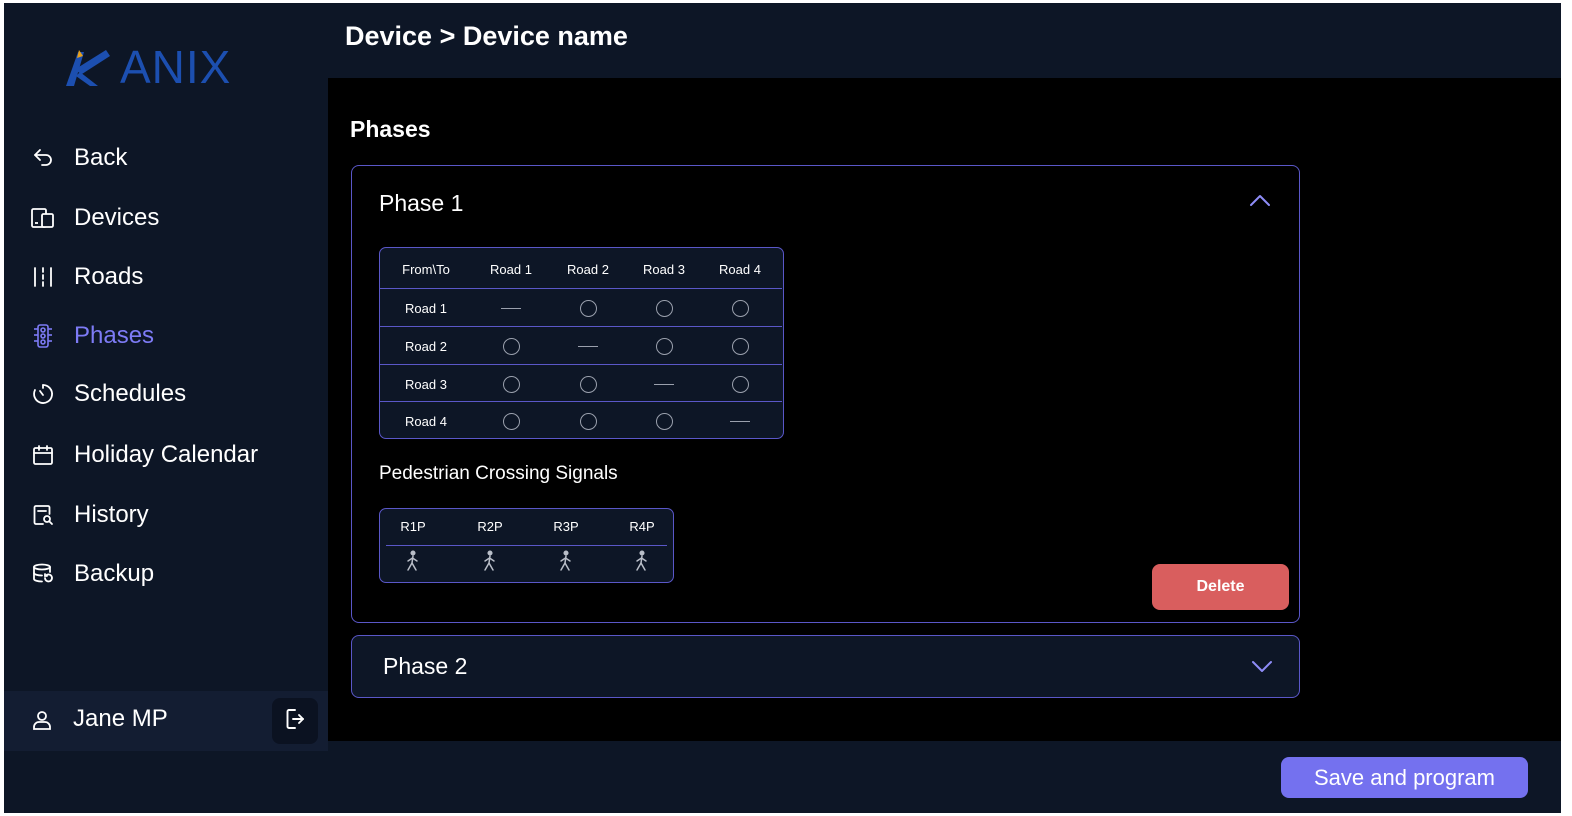 This screenshot has width=1572, height=816. Describe the element at coordinates (486, 36) in the screenshot. I see `breadcrumb: Device > Device name` at that location.